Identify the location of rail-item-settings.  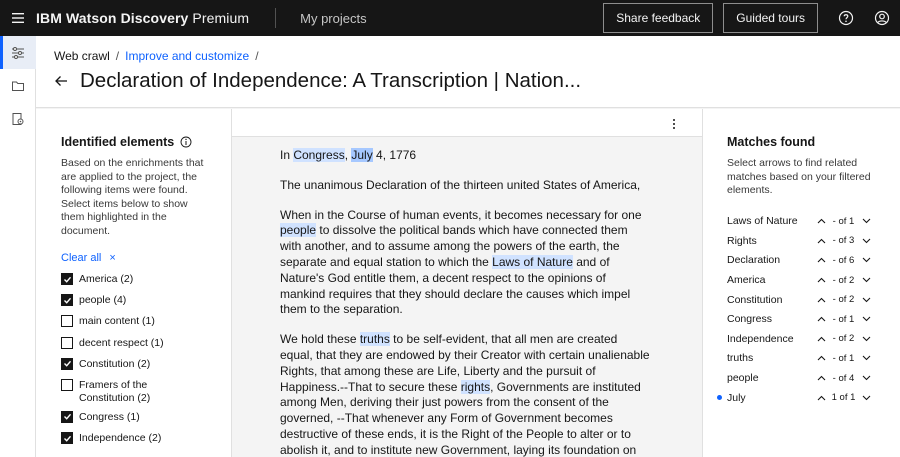
(18, 118).